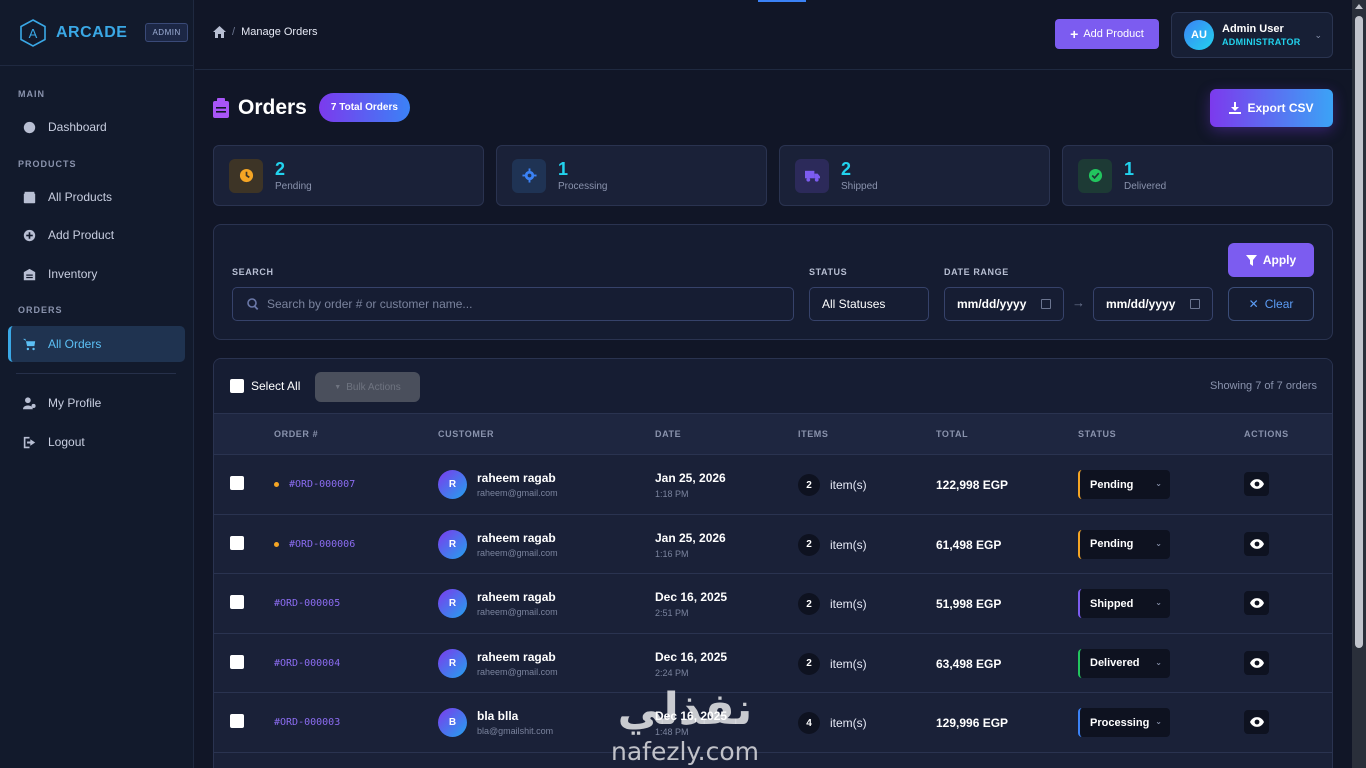 The width and height of the screenshot is (1366, 768). What do you see at coordinates (73, 274) in the screenshot?
I see `sidebar-item-label: Inventory` at bounding box center [73, 274].